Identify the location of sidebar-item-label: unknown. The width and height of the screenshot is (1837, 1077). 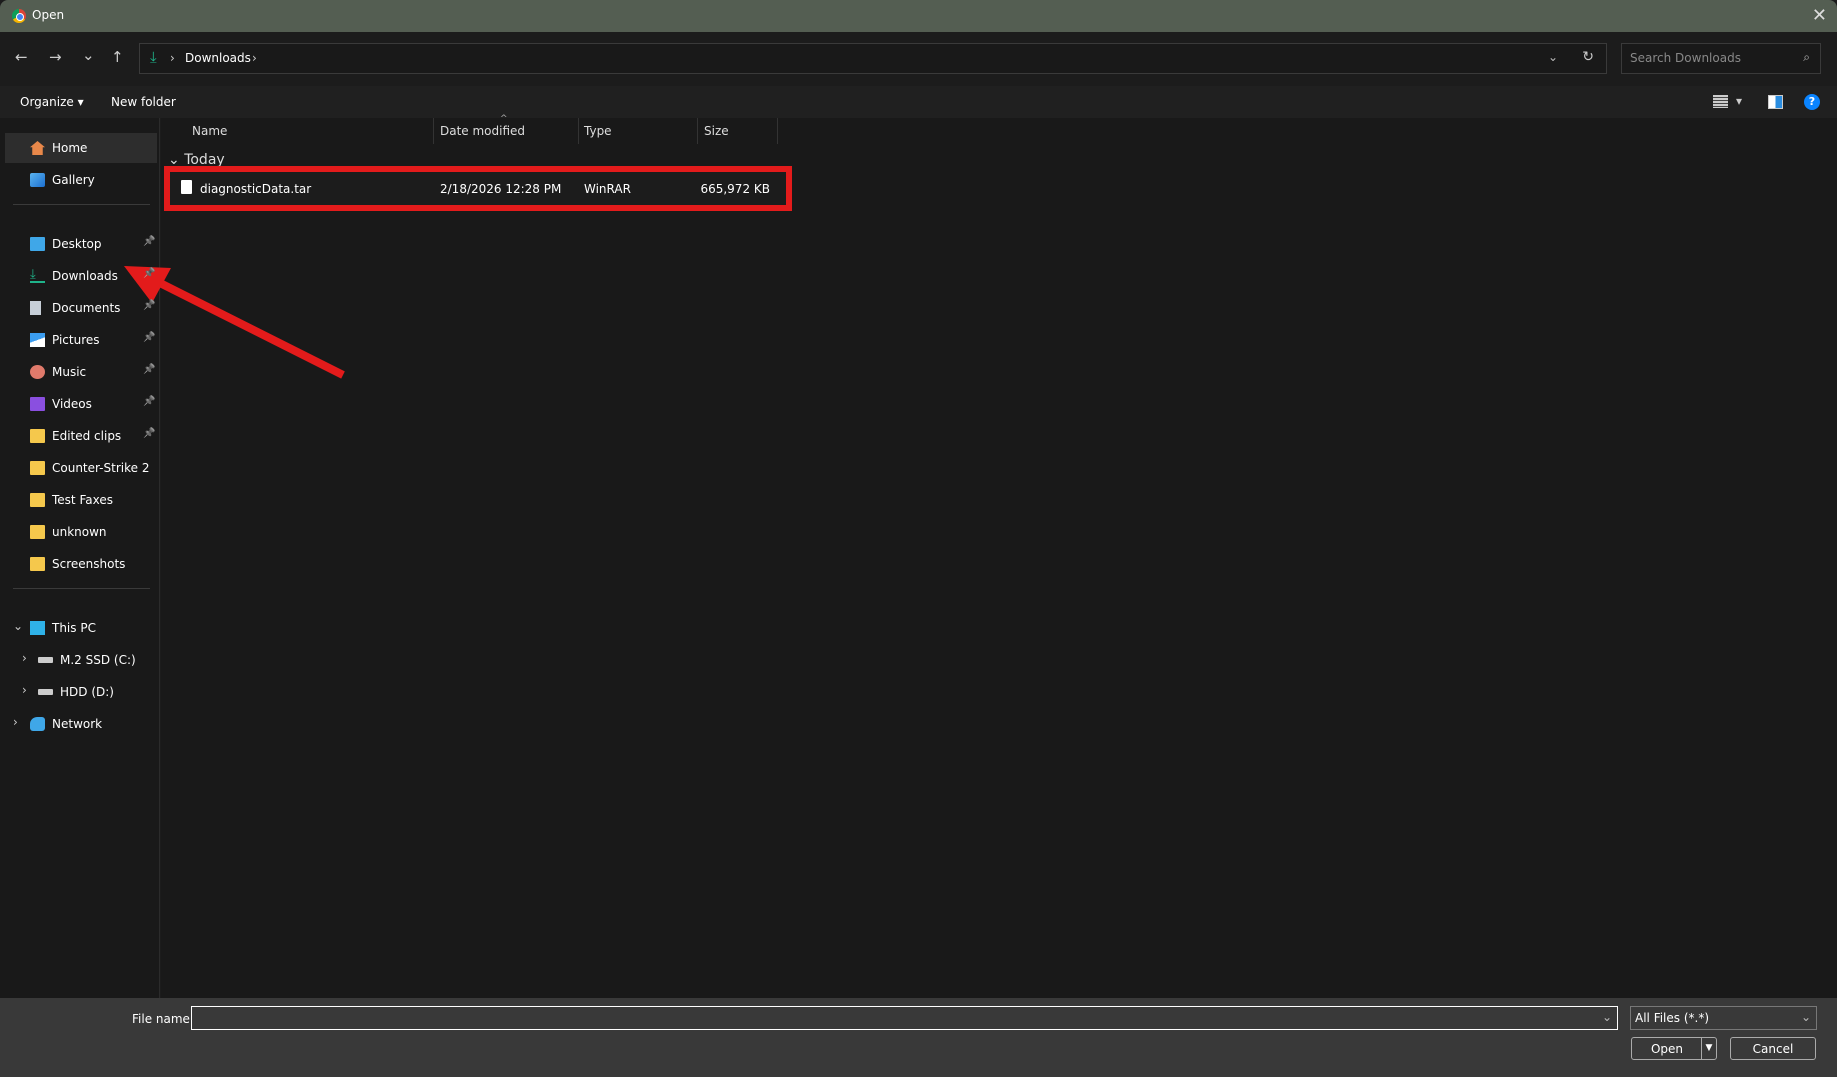
(79, 532).